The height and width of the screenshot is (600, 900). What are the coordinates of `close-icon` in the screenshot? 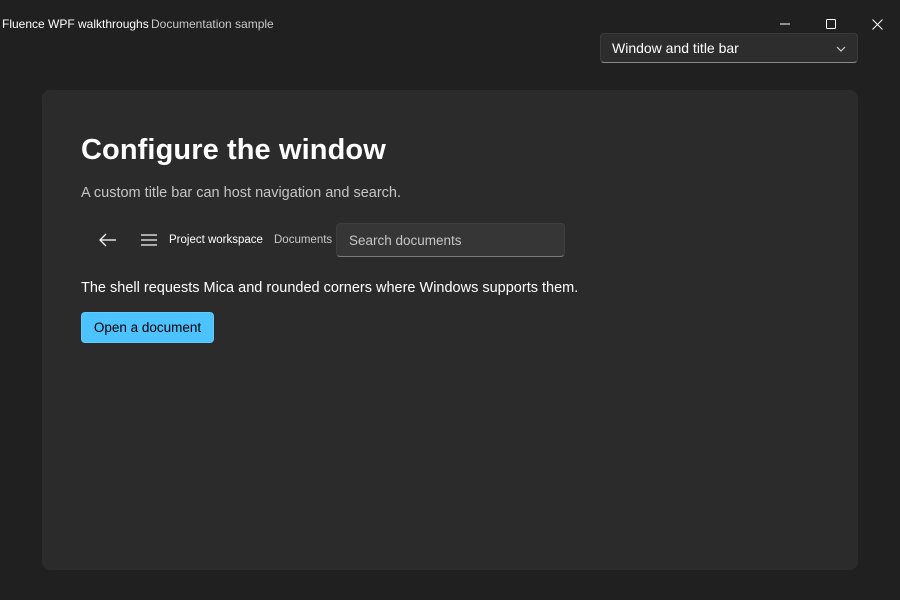 It's located at (877, 24).